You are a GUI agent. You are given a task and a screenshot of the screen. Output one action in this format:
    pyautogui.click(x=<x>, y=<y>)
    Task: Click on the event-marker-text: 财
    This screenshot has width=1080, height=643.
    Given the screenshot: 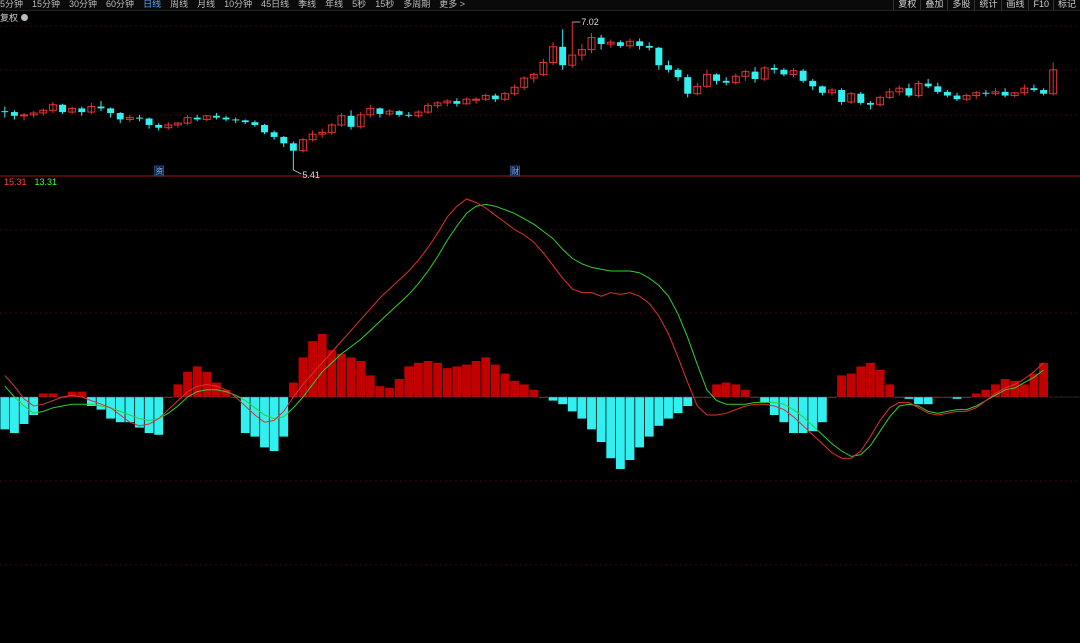 What is the action you would take?
    pyautogui.click(x=515, y=171)
    